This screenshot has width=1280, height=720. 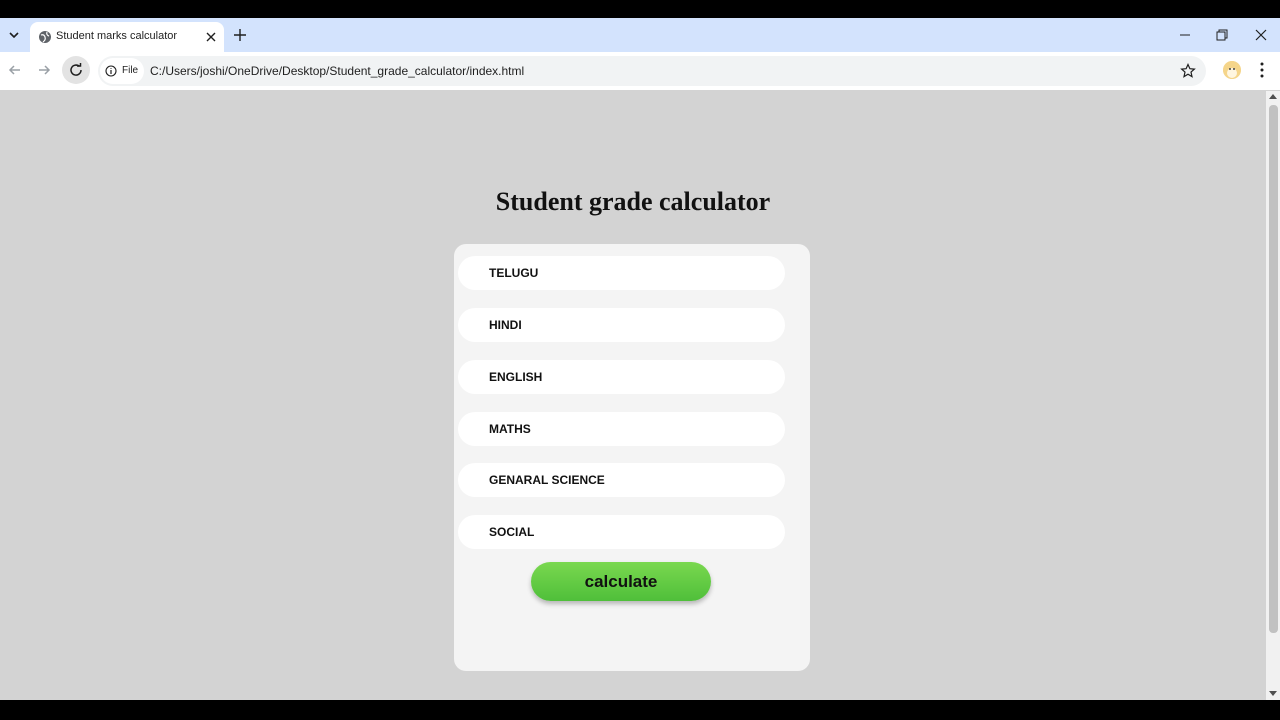 I want to click on reload-icon, so click(x=76, y=69).